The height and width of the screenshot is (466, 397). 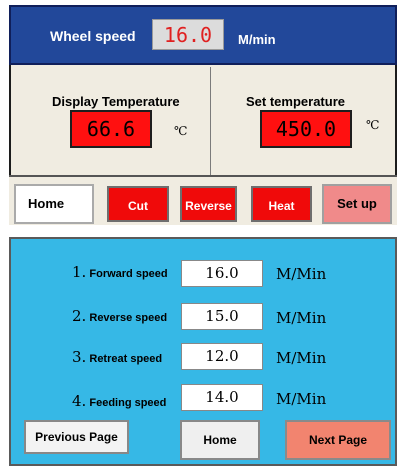 I want to click on reverse-button: Reverse, so click(x=208, y=204).